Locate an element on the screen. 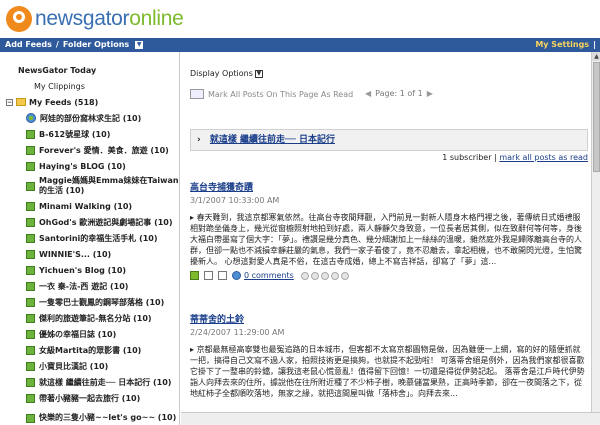  newsgator-logo-icon is located at coordinates (19, 19).